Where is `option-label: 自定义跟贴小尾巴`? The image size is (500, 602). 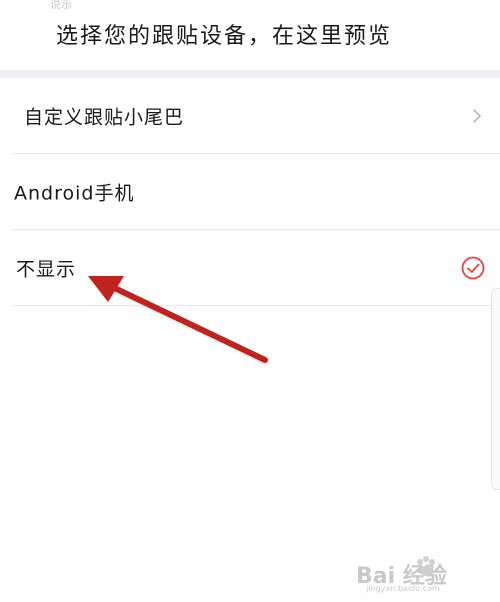
option-label: 自定义跟贴小尾巴 is located at coordinates (104, 117).